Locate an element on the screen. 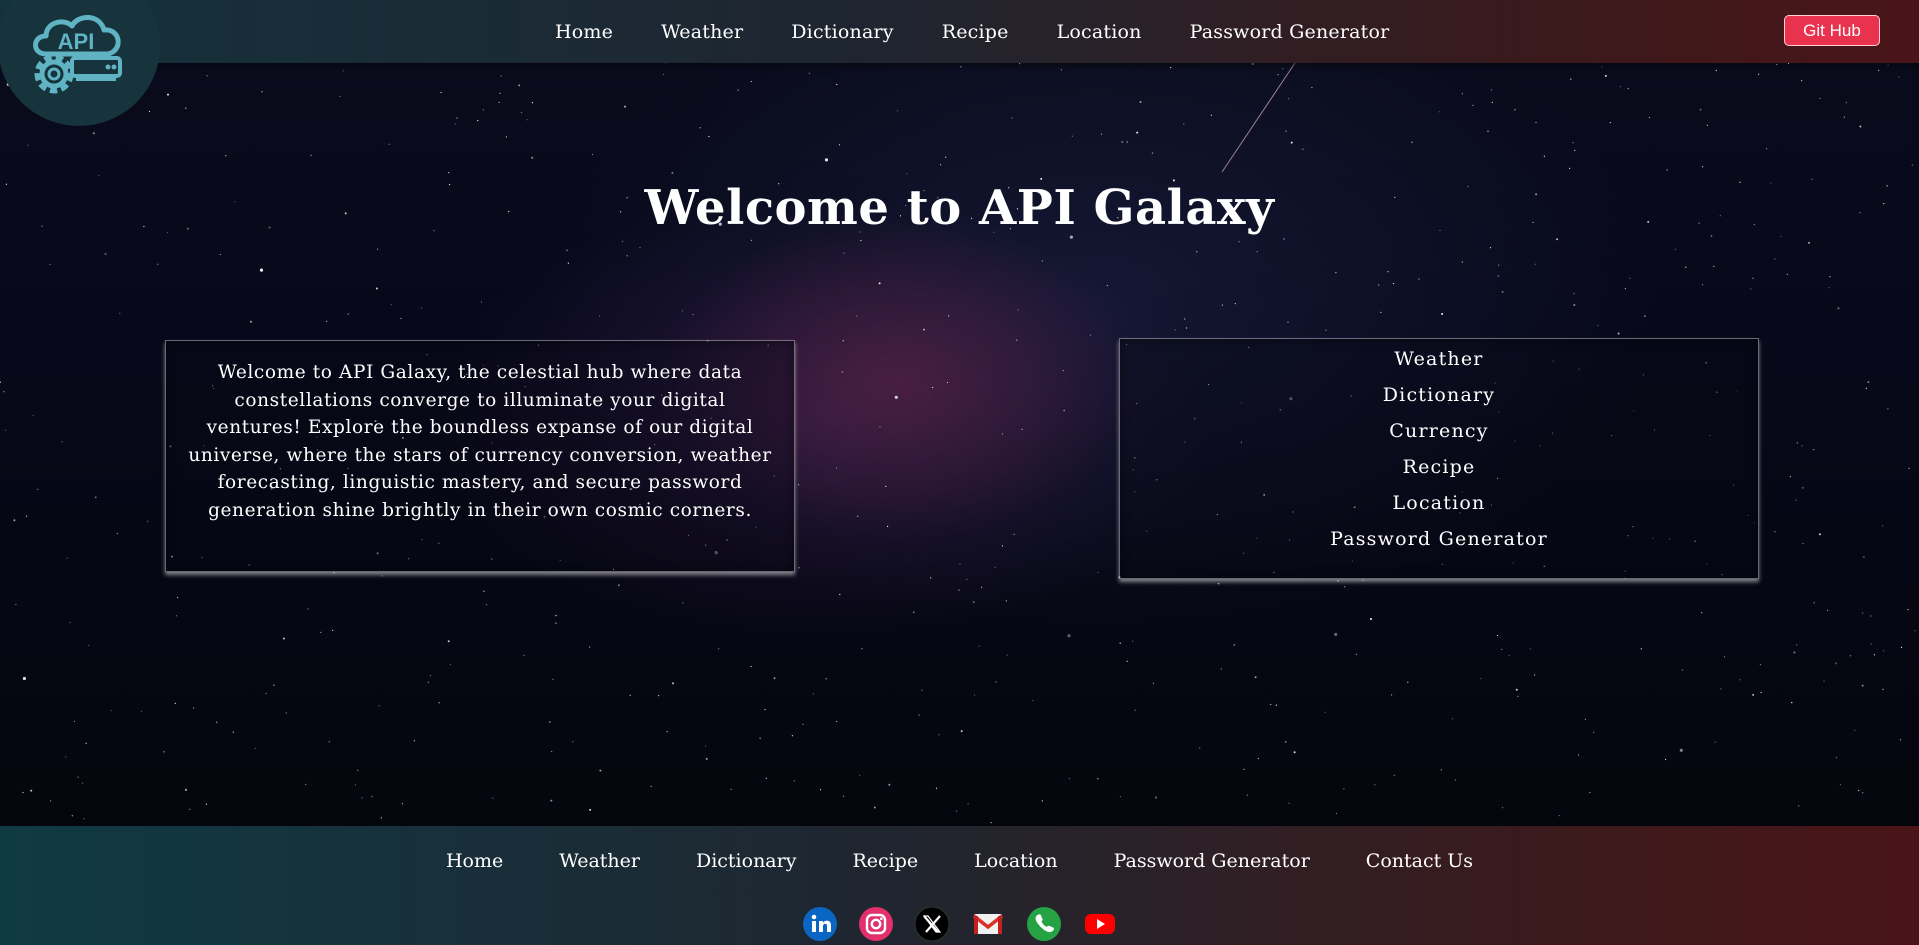 The image size is (1919, 945). logo-label: API is located at coordinates (76, 41).